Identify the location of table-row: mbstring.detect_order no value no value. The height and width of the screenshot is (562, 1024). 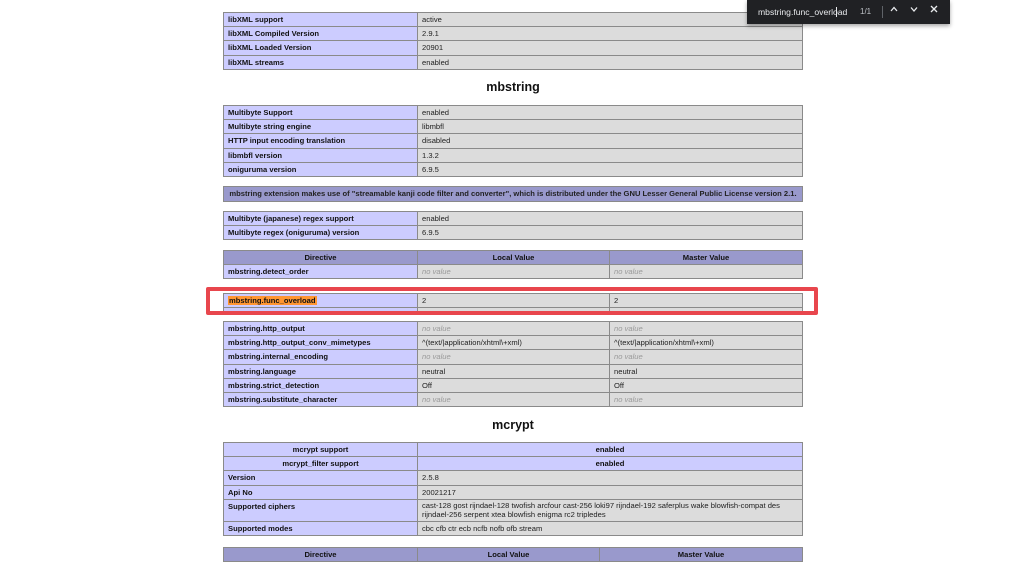
(513, 272).